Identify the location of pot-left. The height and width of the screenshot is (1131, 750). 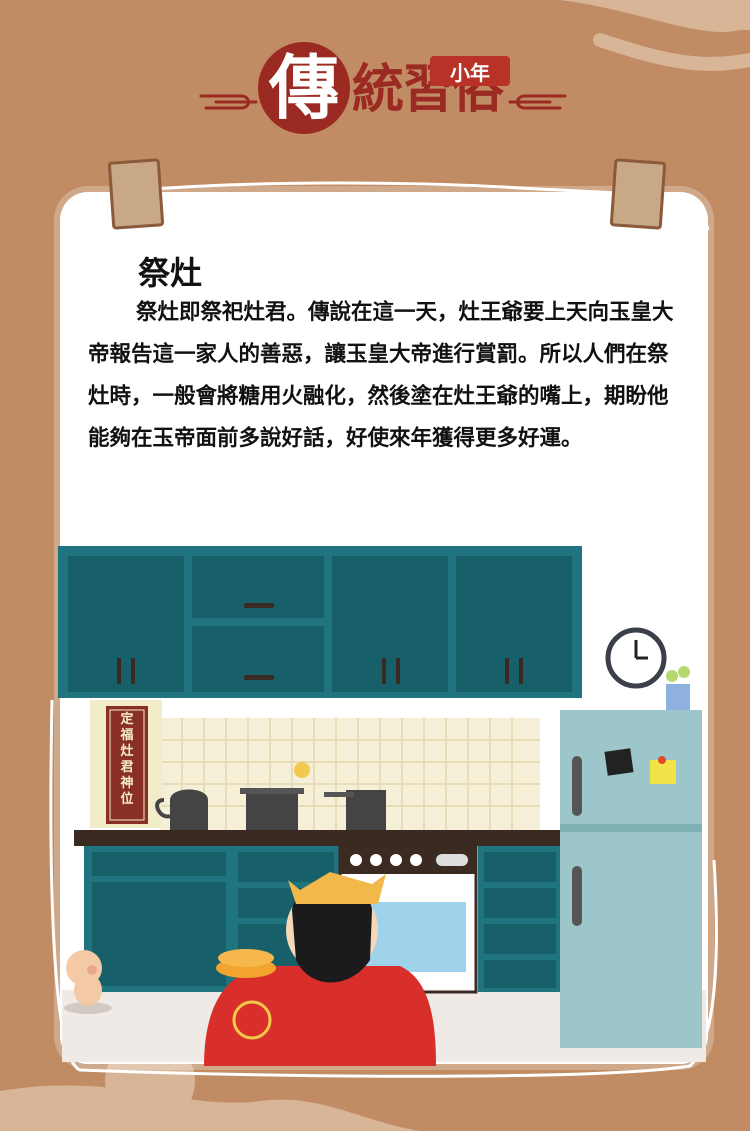
(272, 810).